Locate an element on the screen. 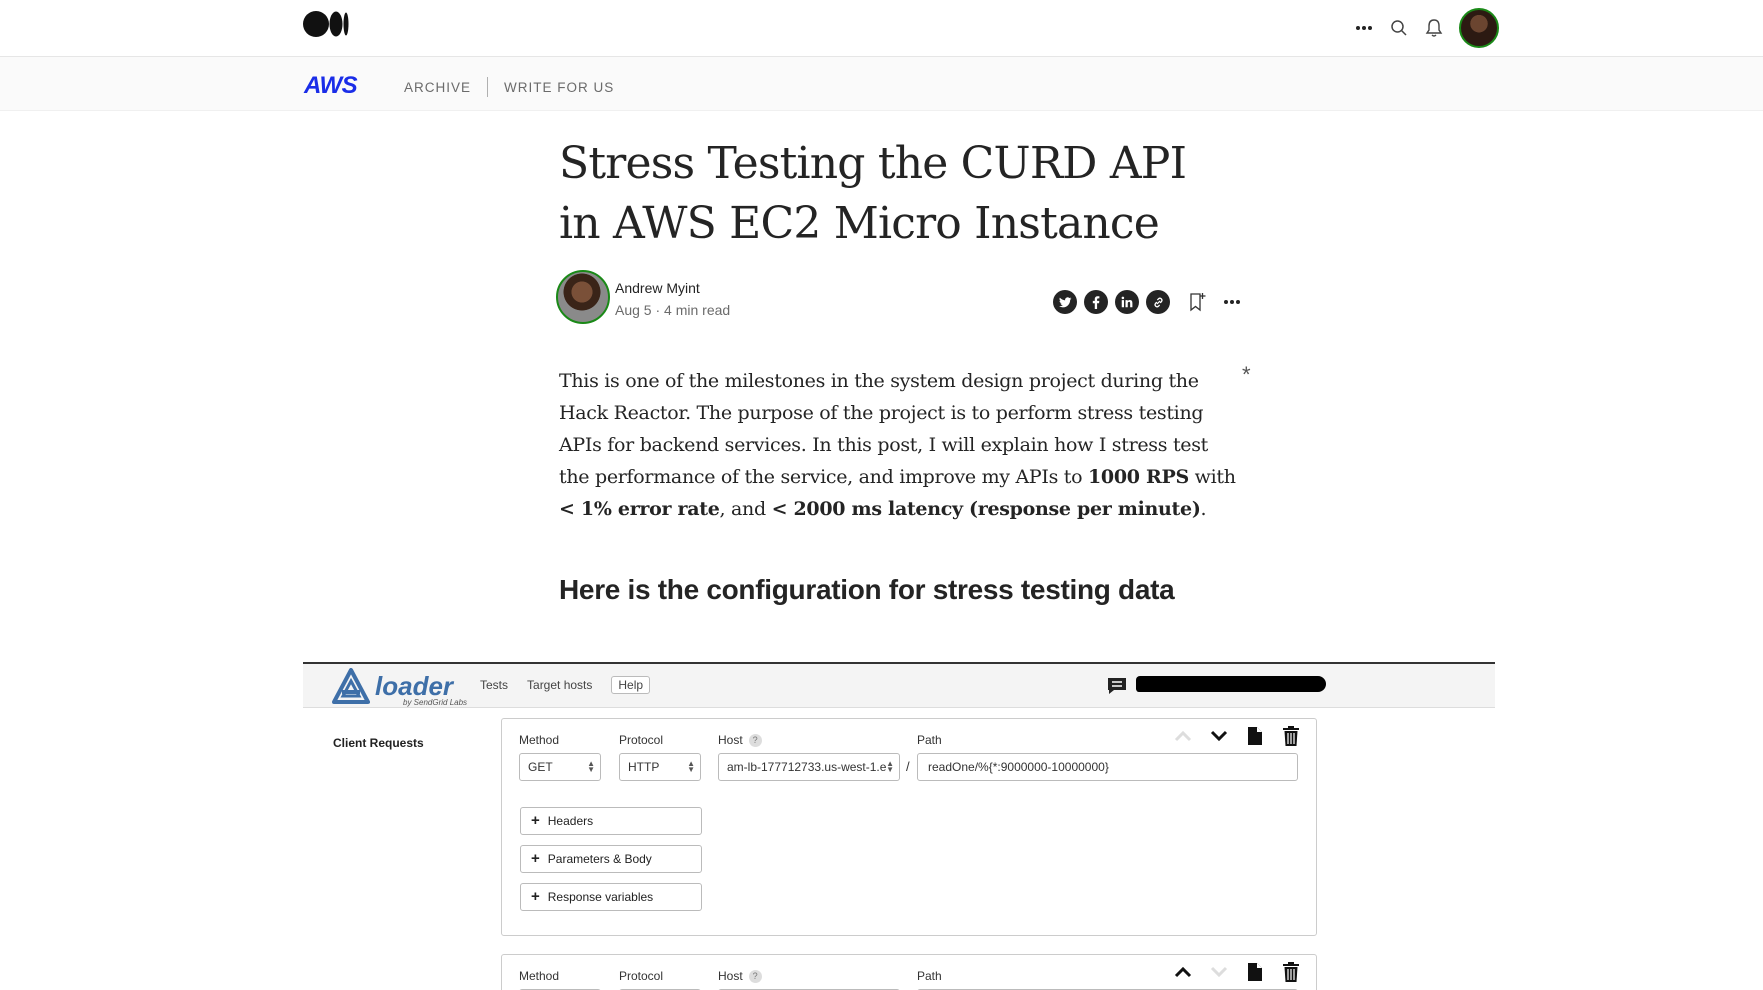 This screenshot has height=990, width=1763. medium-logo-icon is located at coordinates (326, 24).